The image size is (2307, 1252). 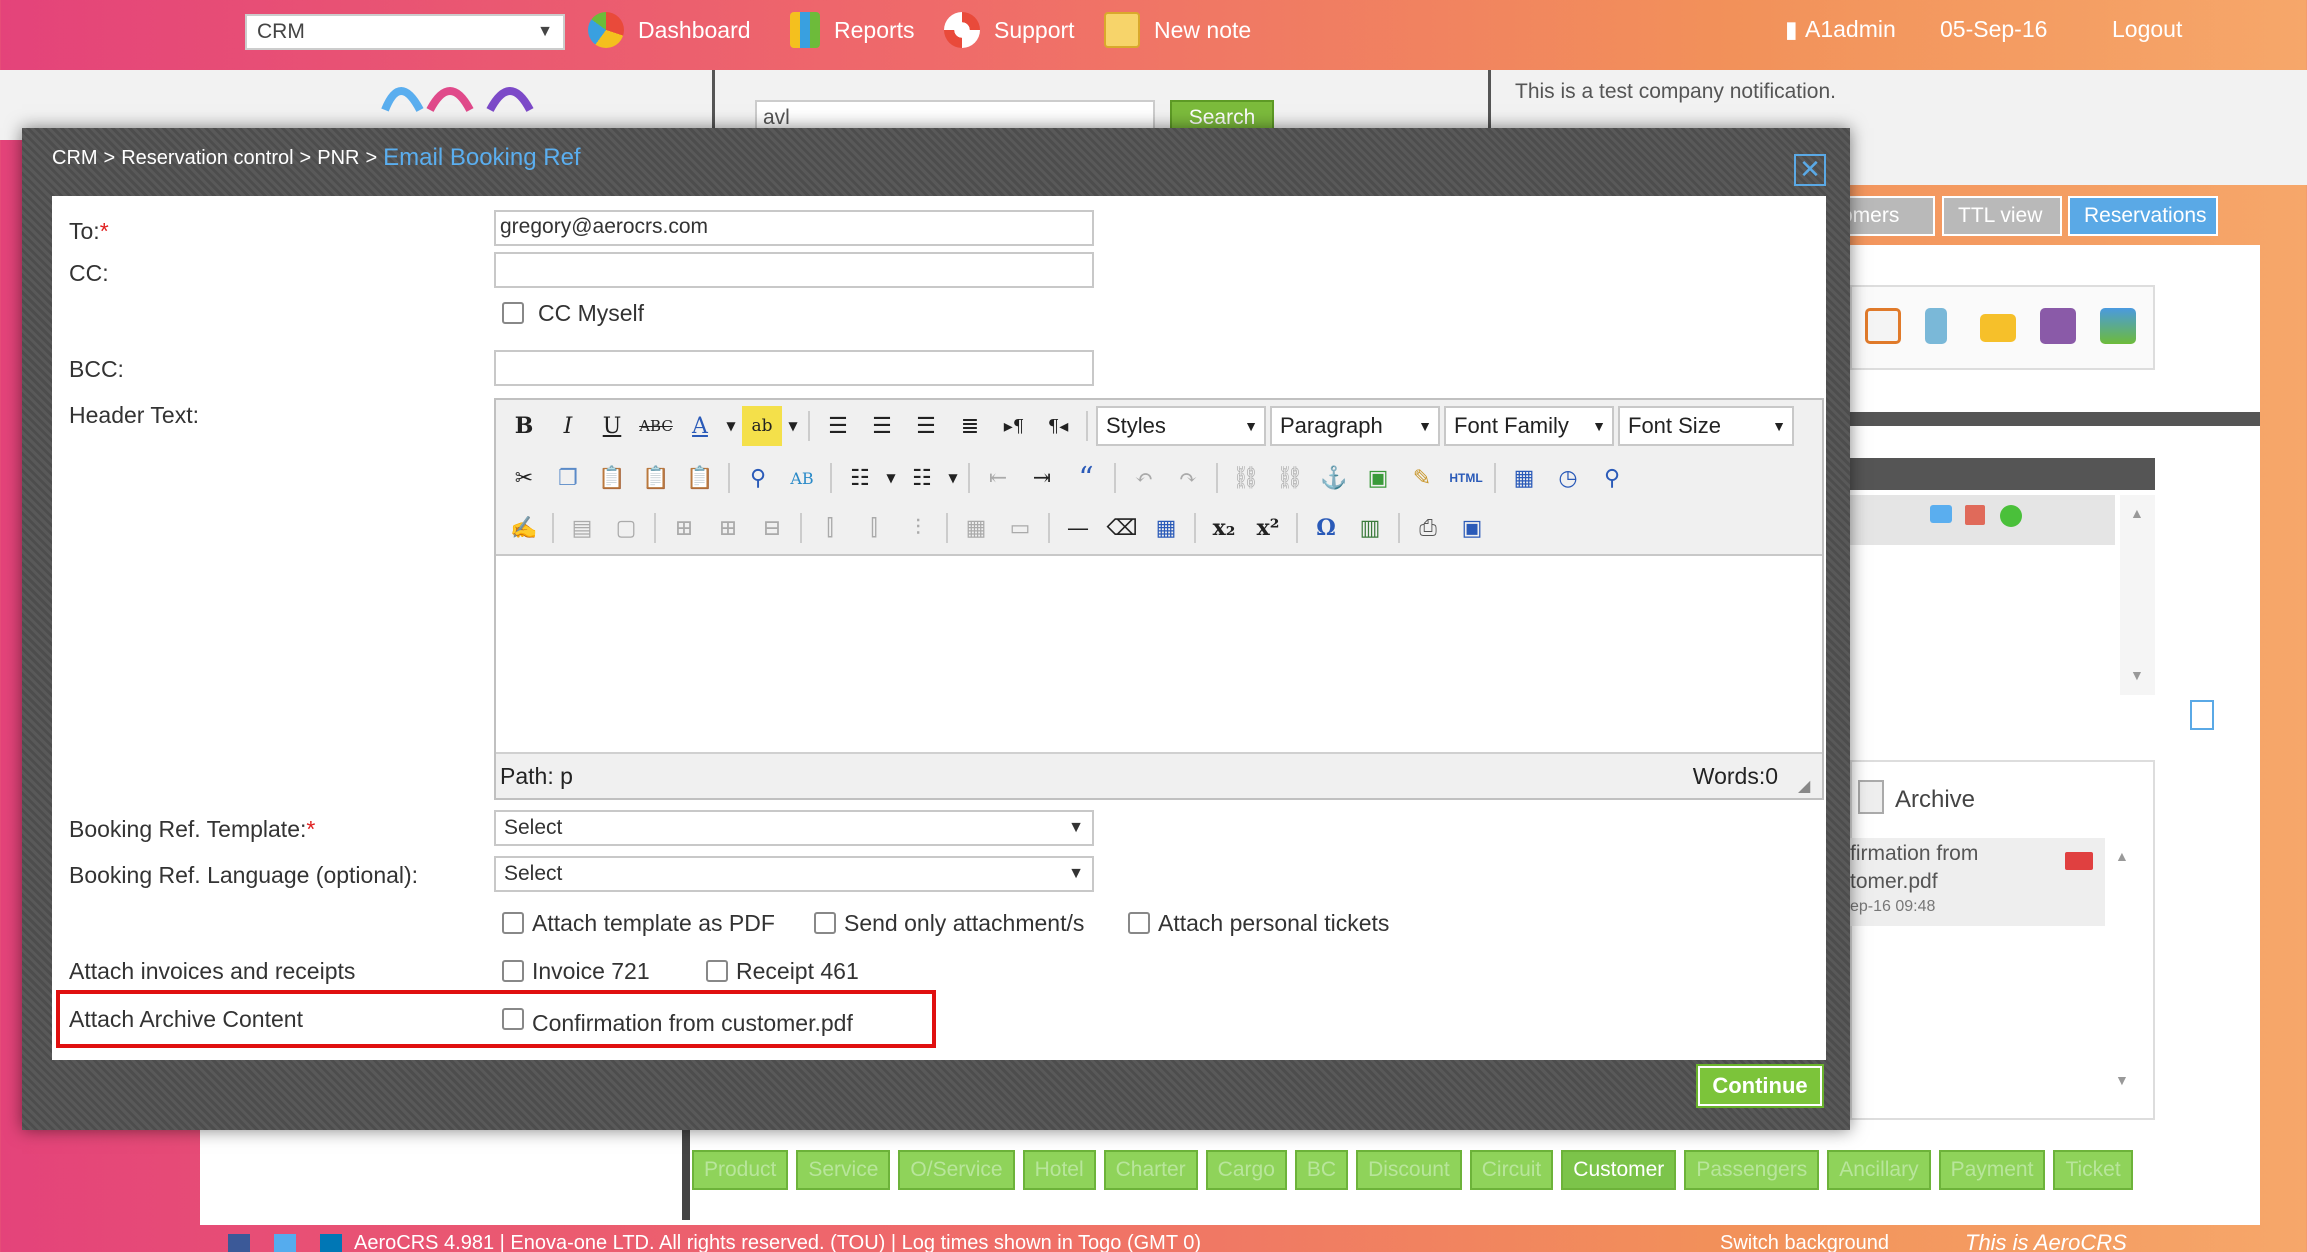 What do you see at coordinates (970, 426) in the screenshot?
I see `align-justify-icon: ≣` at bounding box center [970, 426].